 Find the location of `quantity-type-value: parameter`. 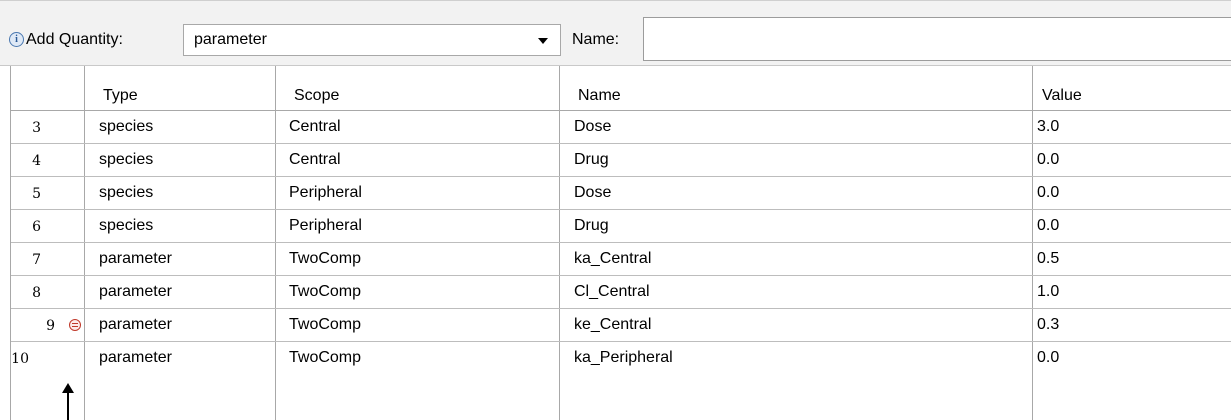

quantity-type-value: parameter is located at coordinates (230, 39).